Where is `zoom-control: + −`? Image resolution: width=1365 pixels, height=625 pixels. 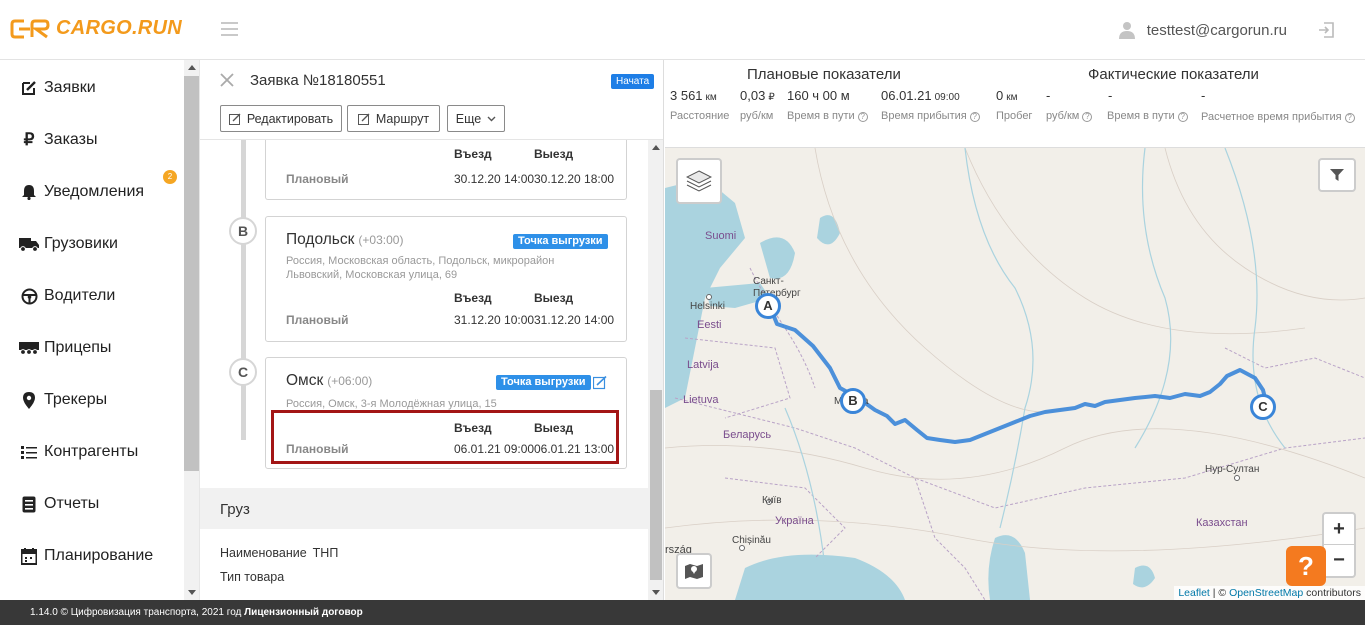 zoom-control: + − is located at coordinates (1339, 545).